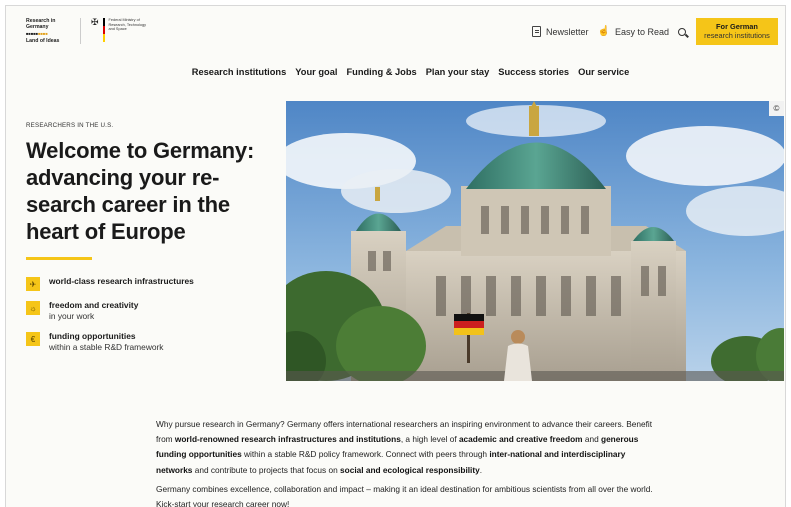  What do you see at coordinates (533, 72) in the screenshot?
I see `nav-item-success-stories: Success stories` at bounding box center [533, 72].